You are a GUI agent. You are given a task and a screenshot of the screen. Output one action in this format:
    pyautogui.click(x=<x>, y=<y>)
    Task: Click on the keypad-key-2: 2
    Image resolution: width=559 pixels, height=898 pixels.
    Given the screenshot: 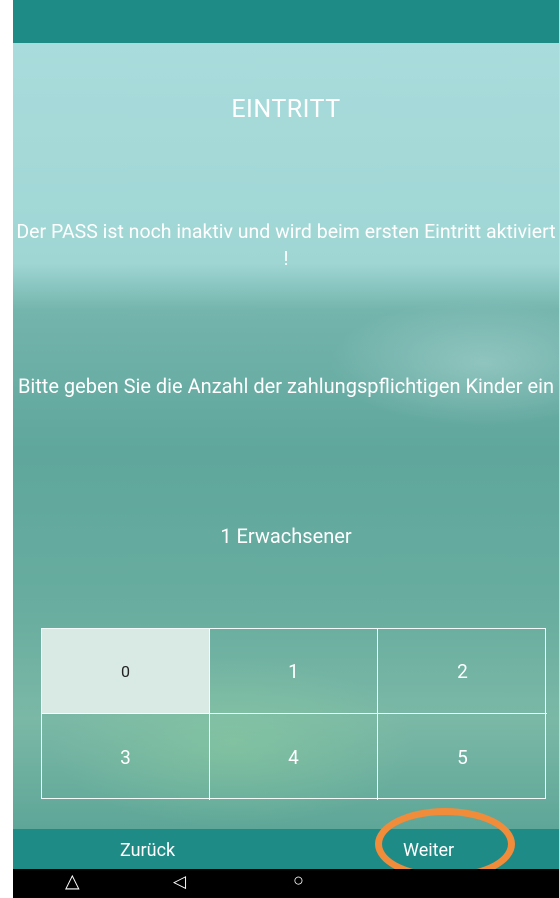 What is the action you would take?
    pyautogui.click(x=462, y=671)
    